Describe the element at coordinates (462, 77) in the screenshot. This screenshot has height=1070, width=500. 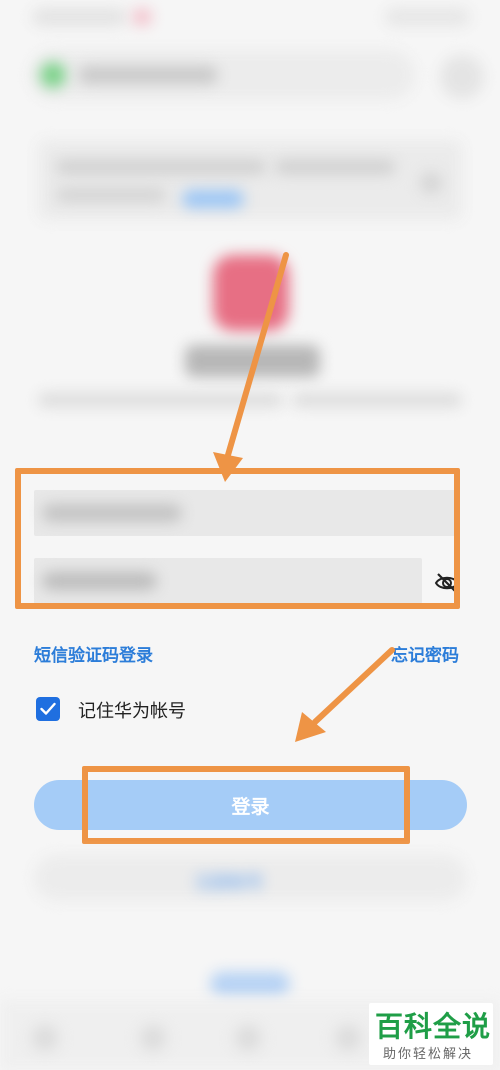
I see `help-icon` at that location.